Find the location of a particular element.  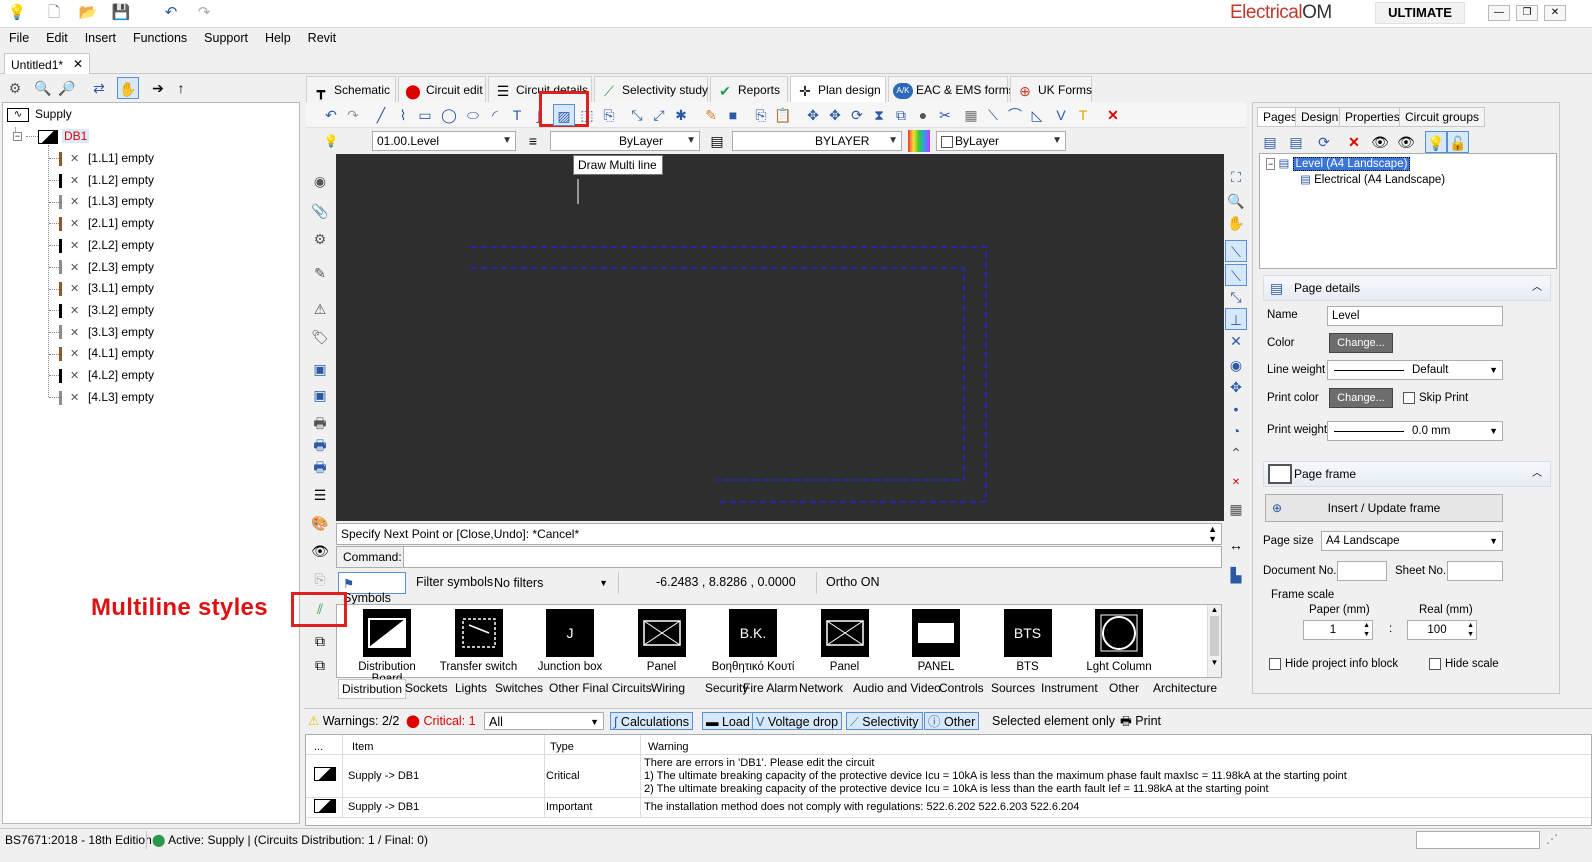

palette-icon: 🎨 is located at coordinates (320, 523).